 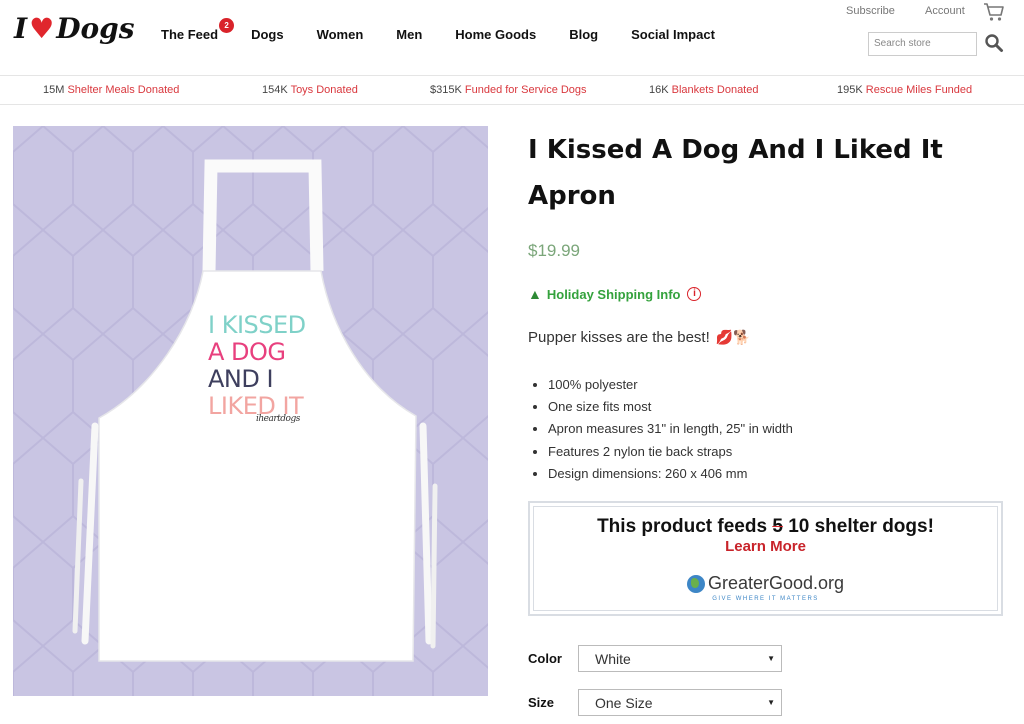 I want to click on description-text: Pupper kisses are the best!, so click(x=619, y=337).